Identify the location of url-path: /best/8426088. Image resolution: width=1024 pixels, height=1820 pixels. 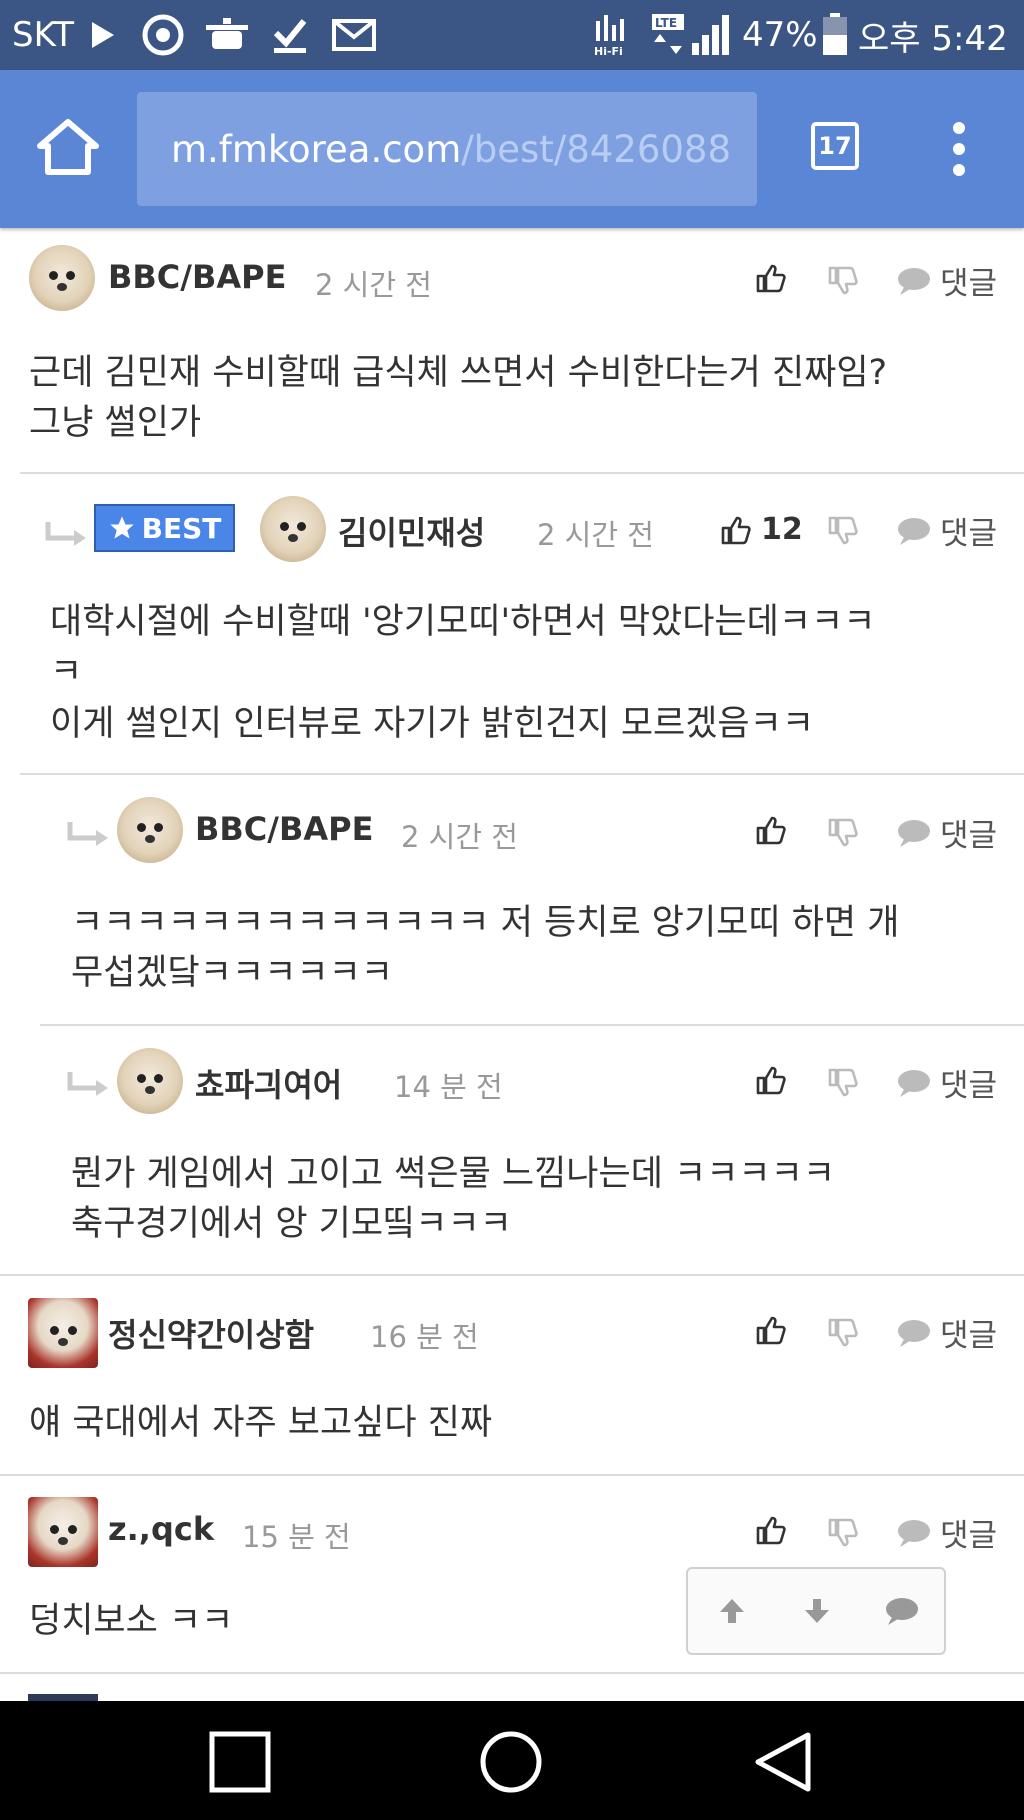
(596, 149).